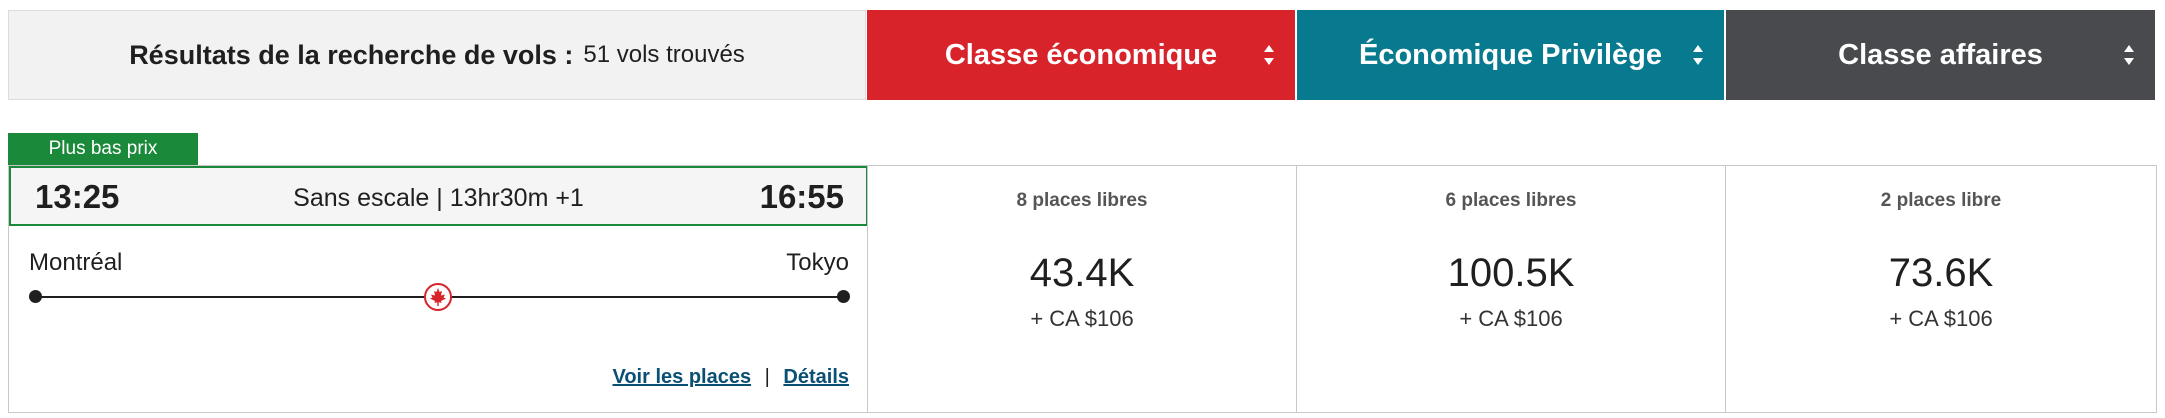 This screenshot has height=418, width=2165. Describe the element at coordinates (1511, 273) in the screenshot. I see `fare-points: 100.5K` at that location.